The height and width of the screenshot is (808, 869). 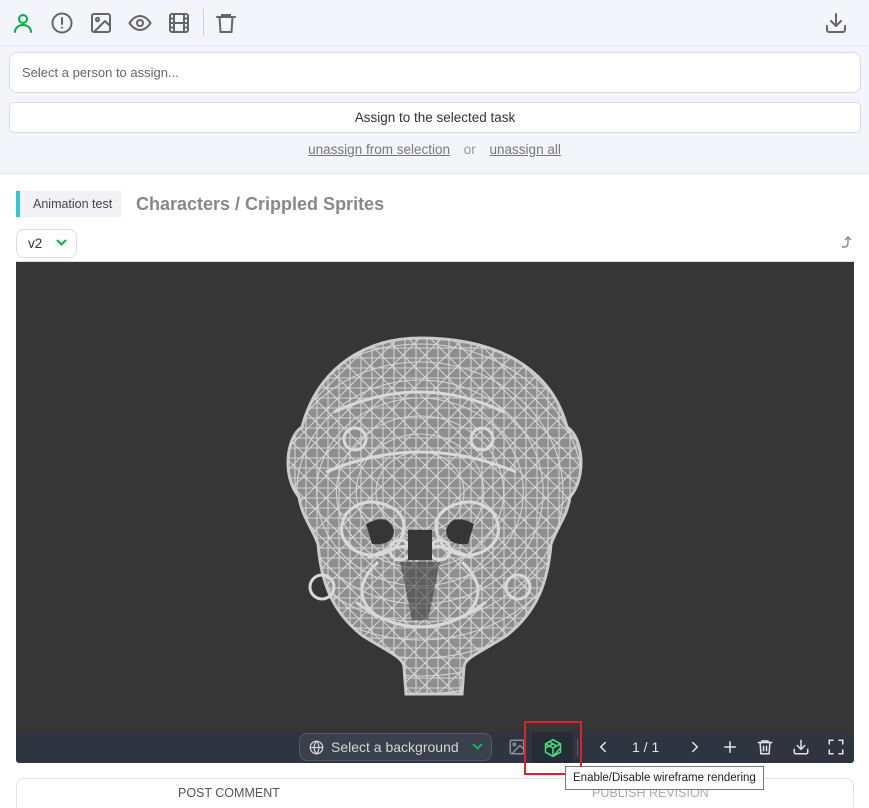 What do you see at coordinates (379, 149) in the screenshot?
I see `unassign-selection-link: unassign from selection` at bounding box center [379, 149].